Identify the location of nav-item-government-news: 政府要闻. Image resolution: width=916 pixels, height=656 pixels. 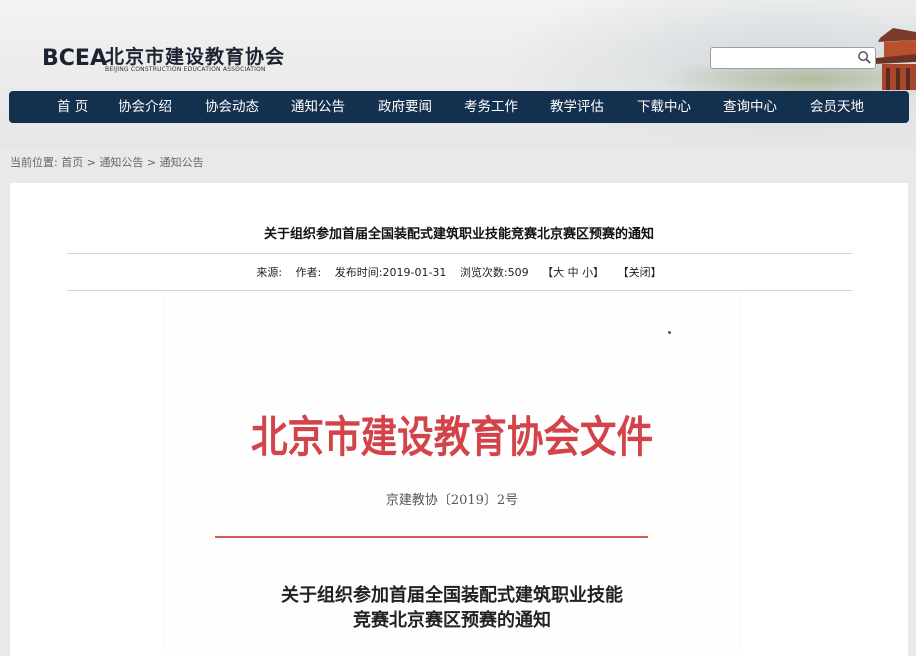
(405, 107).